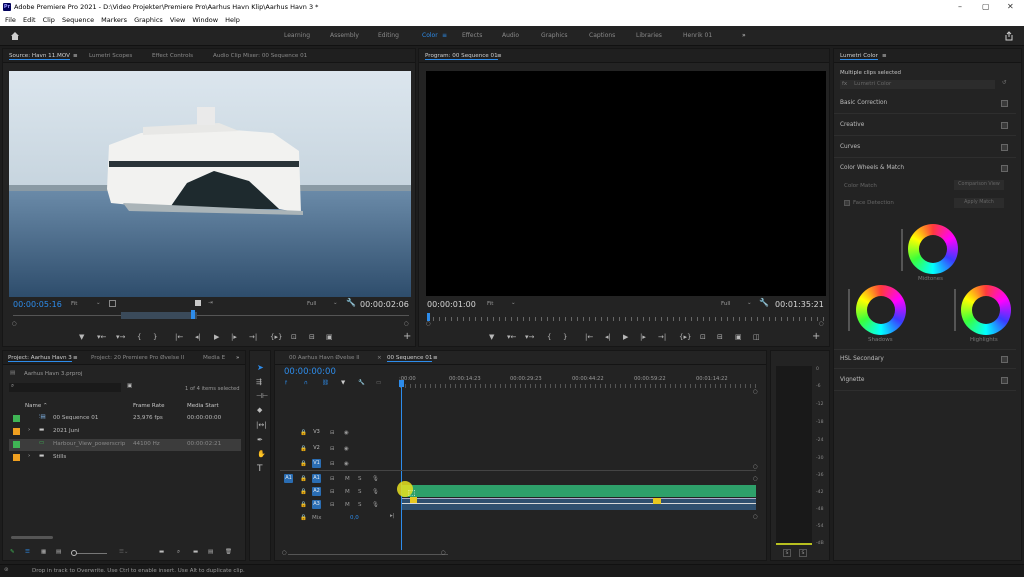 The width and height of the screenshot is (1024, 577). Describe the element at coordinates (360, 479) in the screenshot. I see `solo-button: S` at that location.